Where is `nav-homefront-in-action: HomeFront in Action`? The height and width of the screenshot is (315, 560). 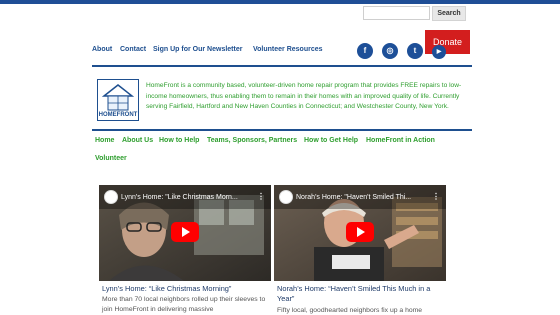
nav-homefront-in-action: HomeFront in Action is located at coordinates (400, 140).